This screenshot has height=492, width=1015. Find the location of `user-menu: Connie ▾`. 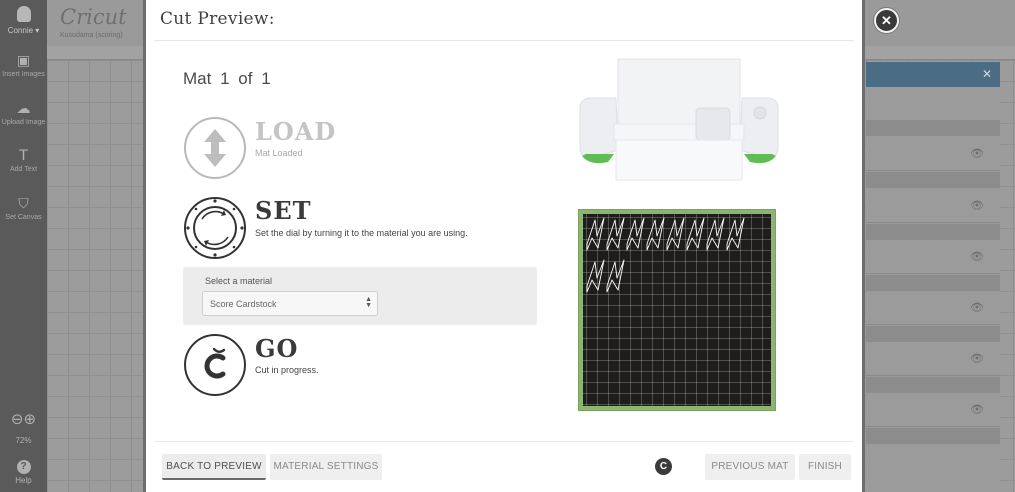

user-menu: Connie ▾ is located at coordinates (23, 20).